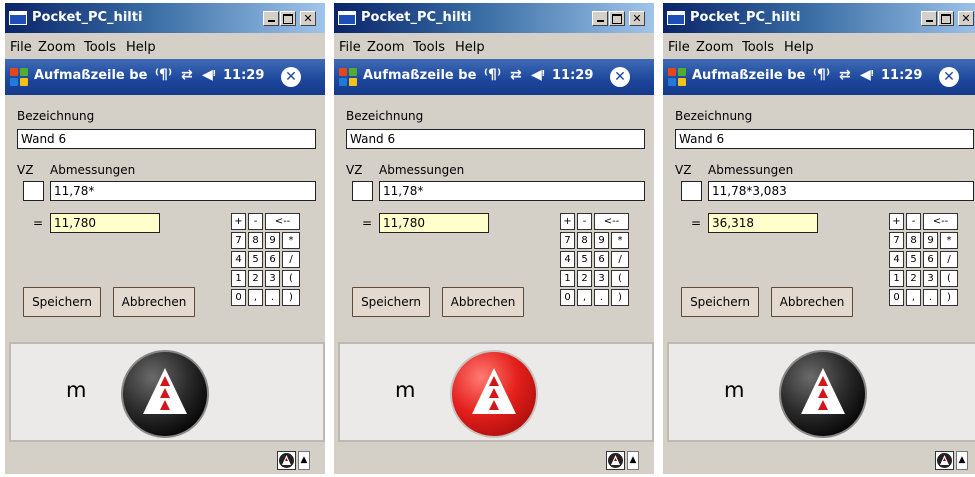 Image resolution: width=975 pixels, height=477 pixels. What do you see at coordinates (183, 191) in the screenshot?
I see `abmessungen-input: 11,78*` at bounding box center [183, 191].